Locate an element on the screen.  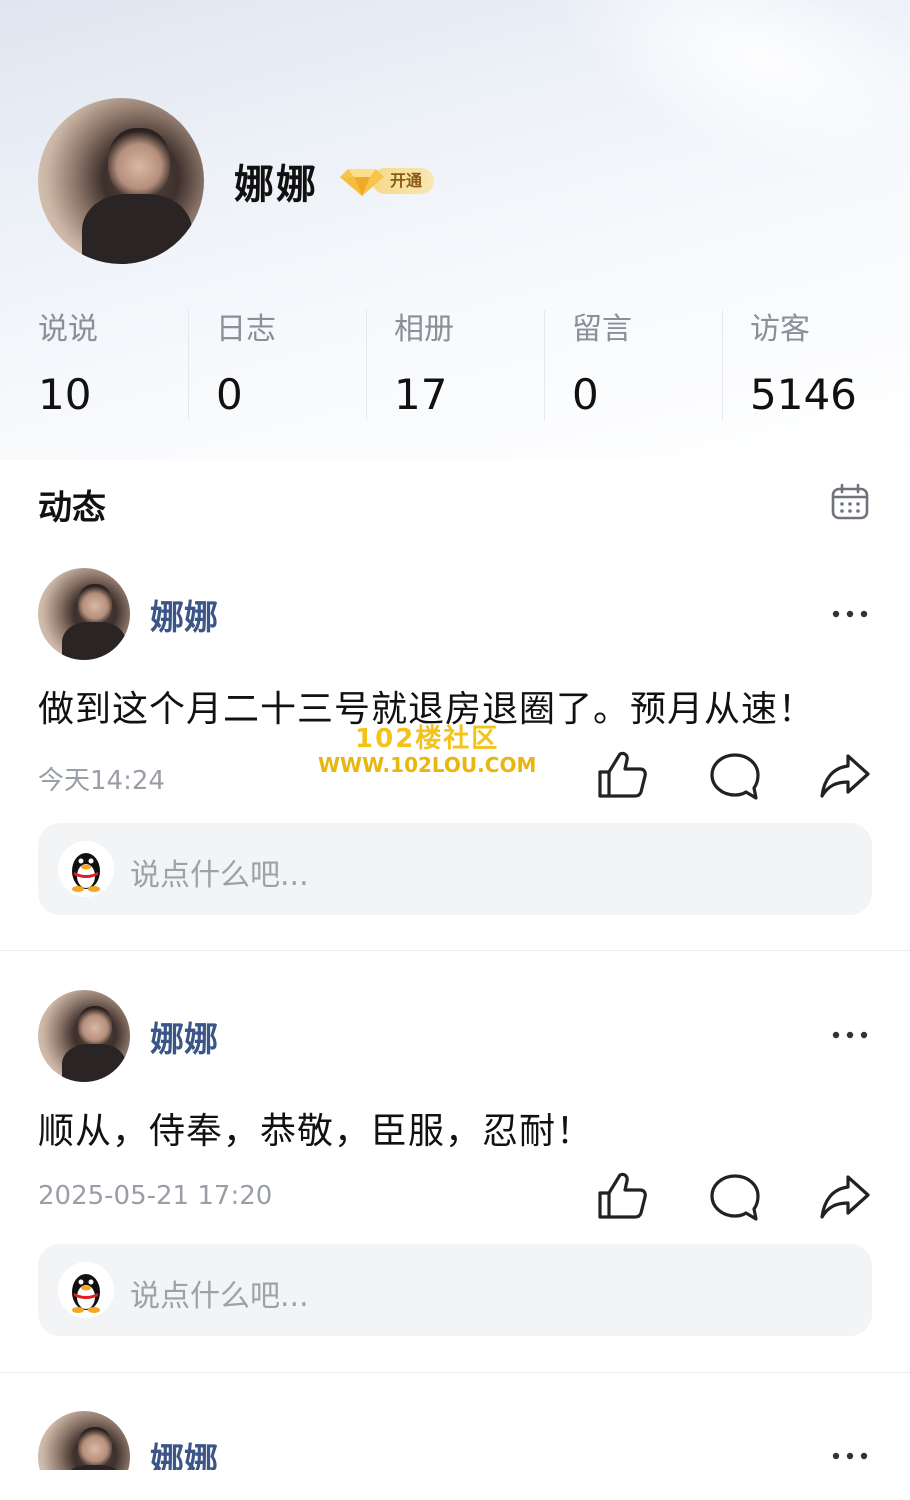
more-icon is located at coordinates (850, 1456).